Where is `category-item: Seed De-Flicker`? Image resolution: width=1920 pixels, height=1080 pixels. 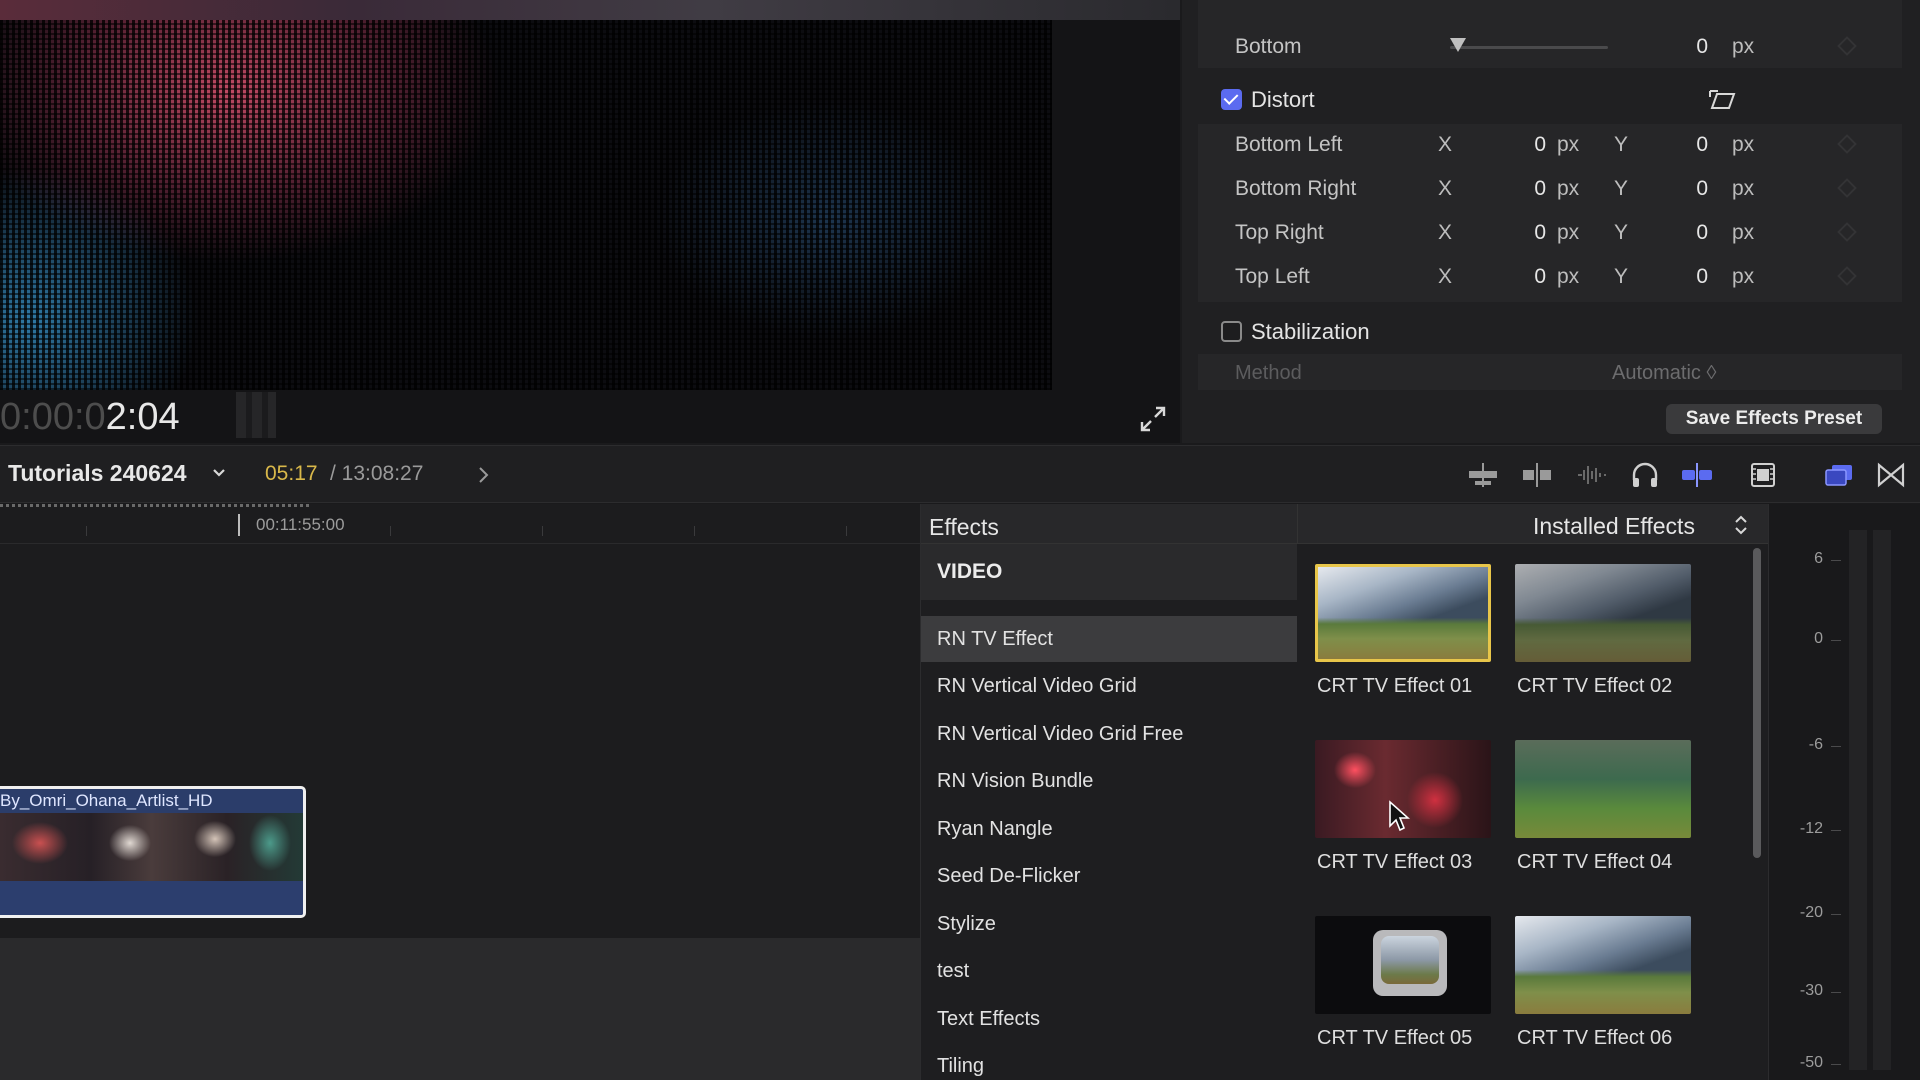 category-item: Seed De-Flicker is located at coordinates (1109, 876).